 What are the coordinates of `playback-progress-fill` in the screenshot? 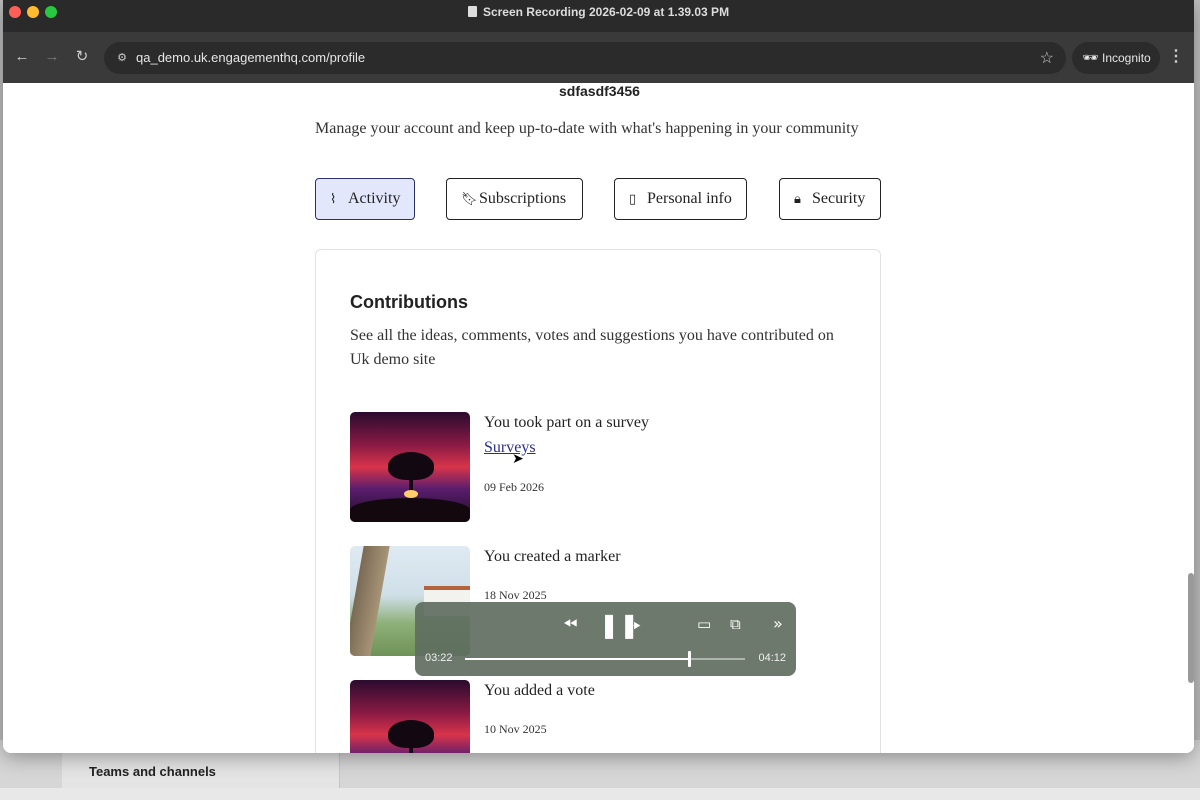 It's located at (577, 659).